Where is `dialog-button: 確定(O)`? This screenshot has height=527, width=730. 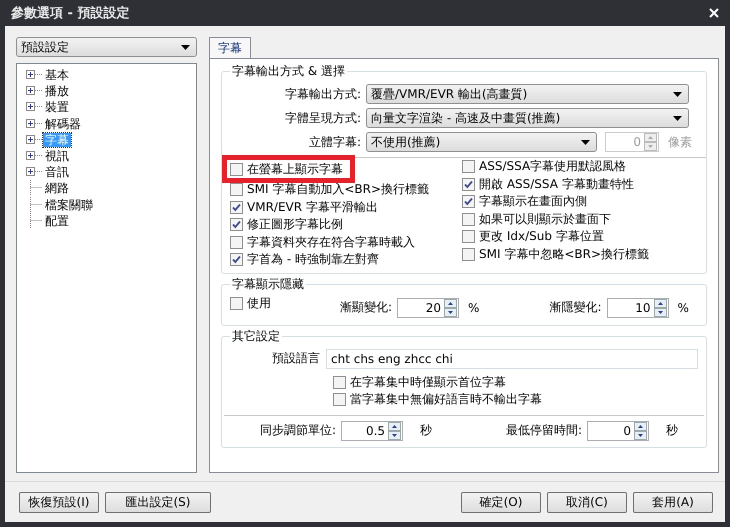
dialog-button: 確定(O) is located at coordinates (501, 502).